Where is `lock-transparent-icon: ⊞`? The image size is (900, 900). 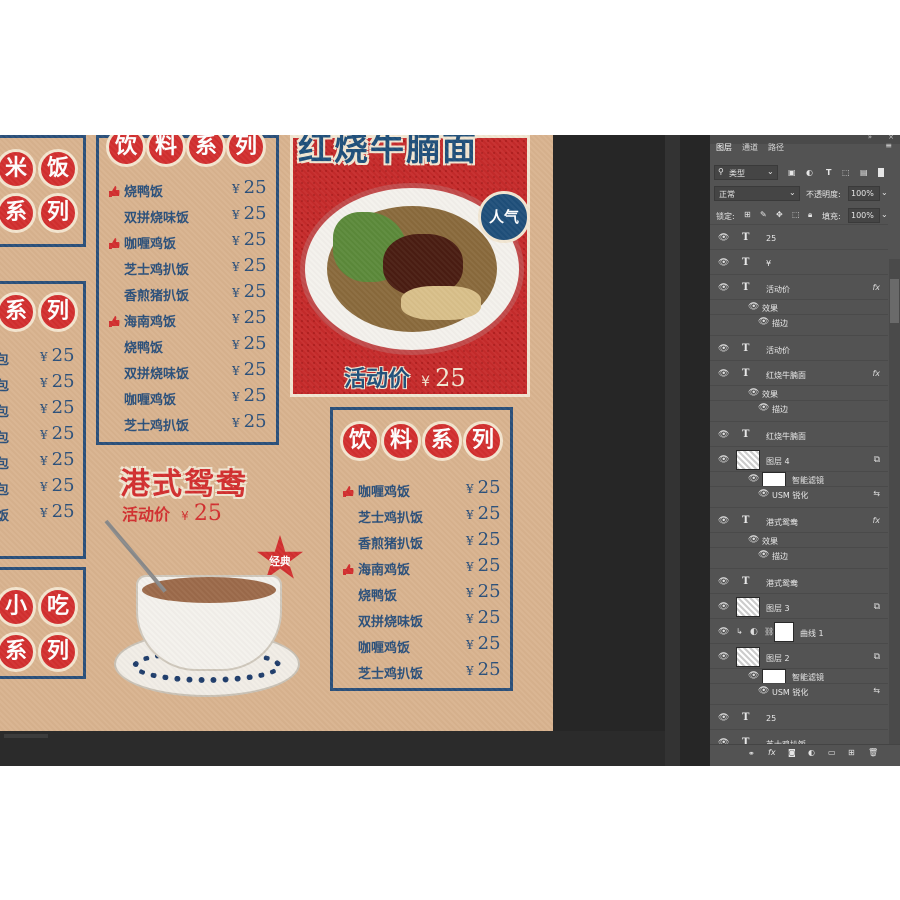 lock-transparent-icon: ⊞ is located at coordinates (747, 214).